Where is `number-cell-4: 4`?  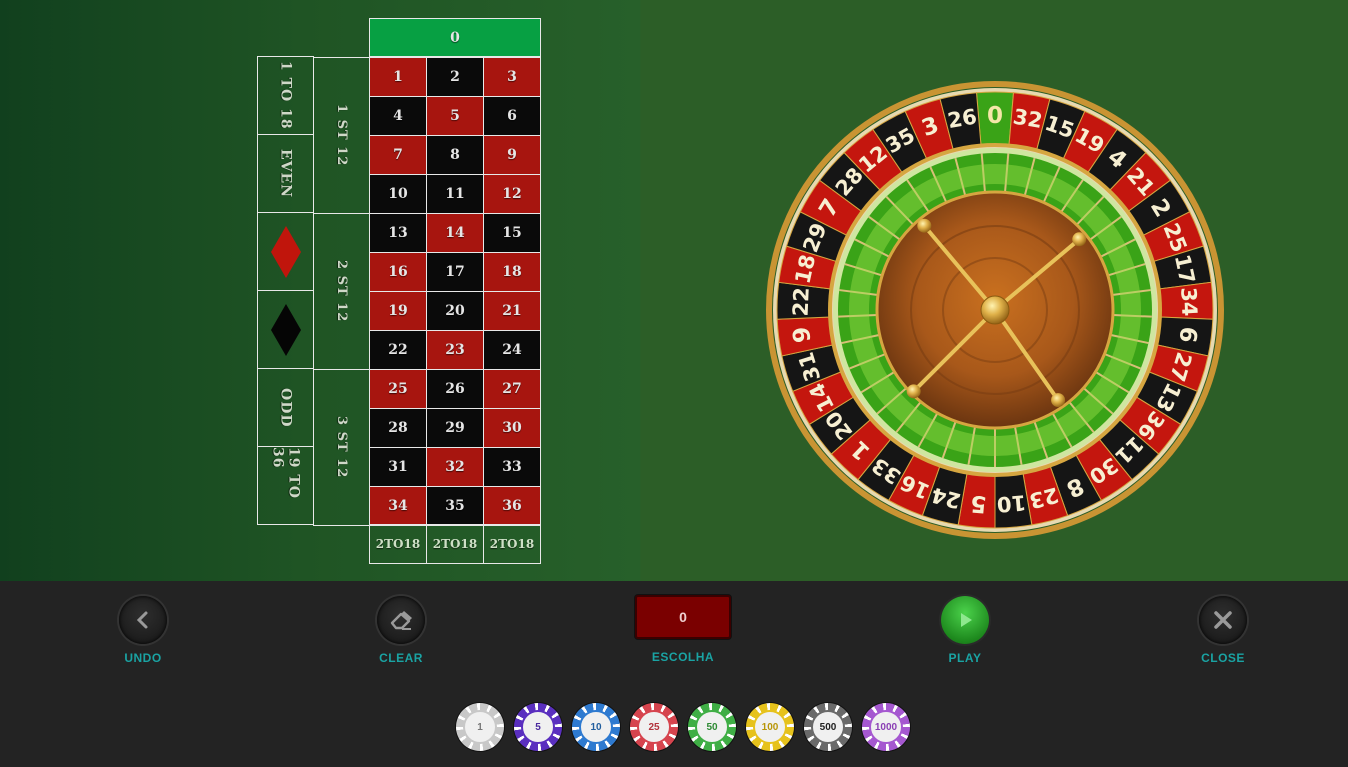
number-cell-4: 4 is located at coordinates (398, 116).